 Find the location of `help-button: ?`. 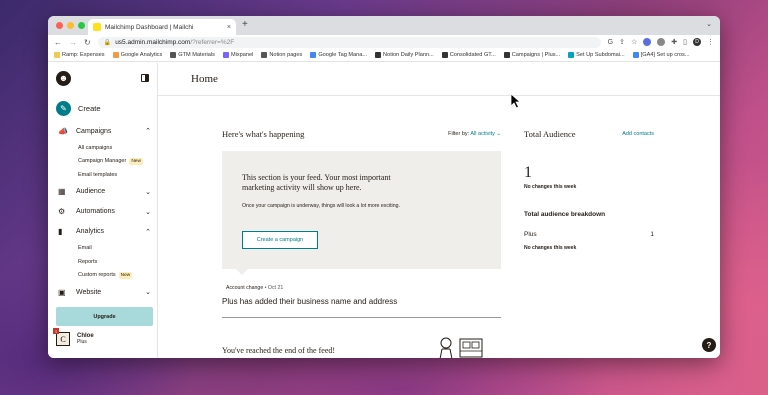

help-button: ? is located at coordinates (709, 345).